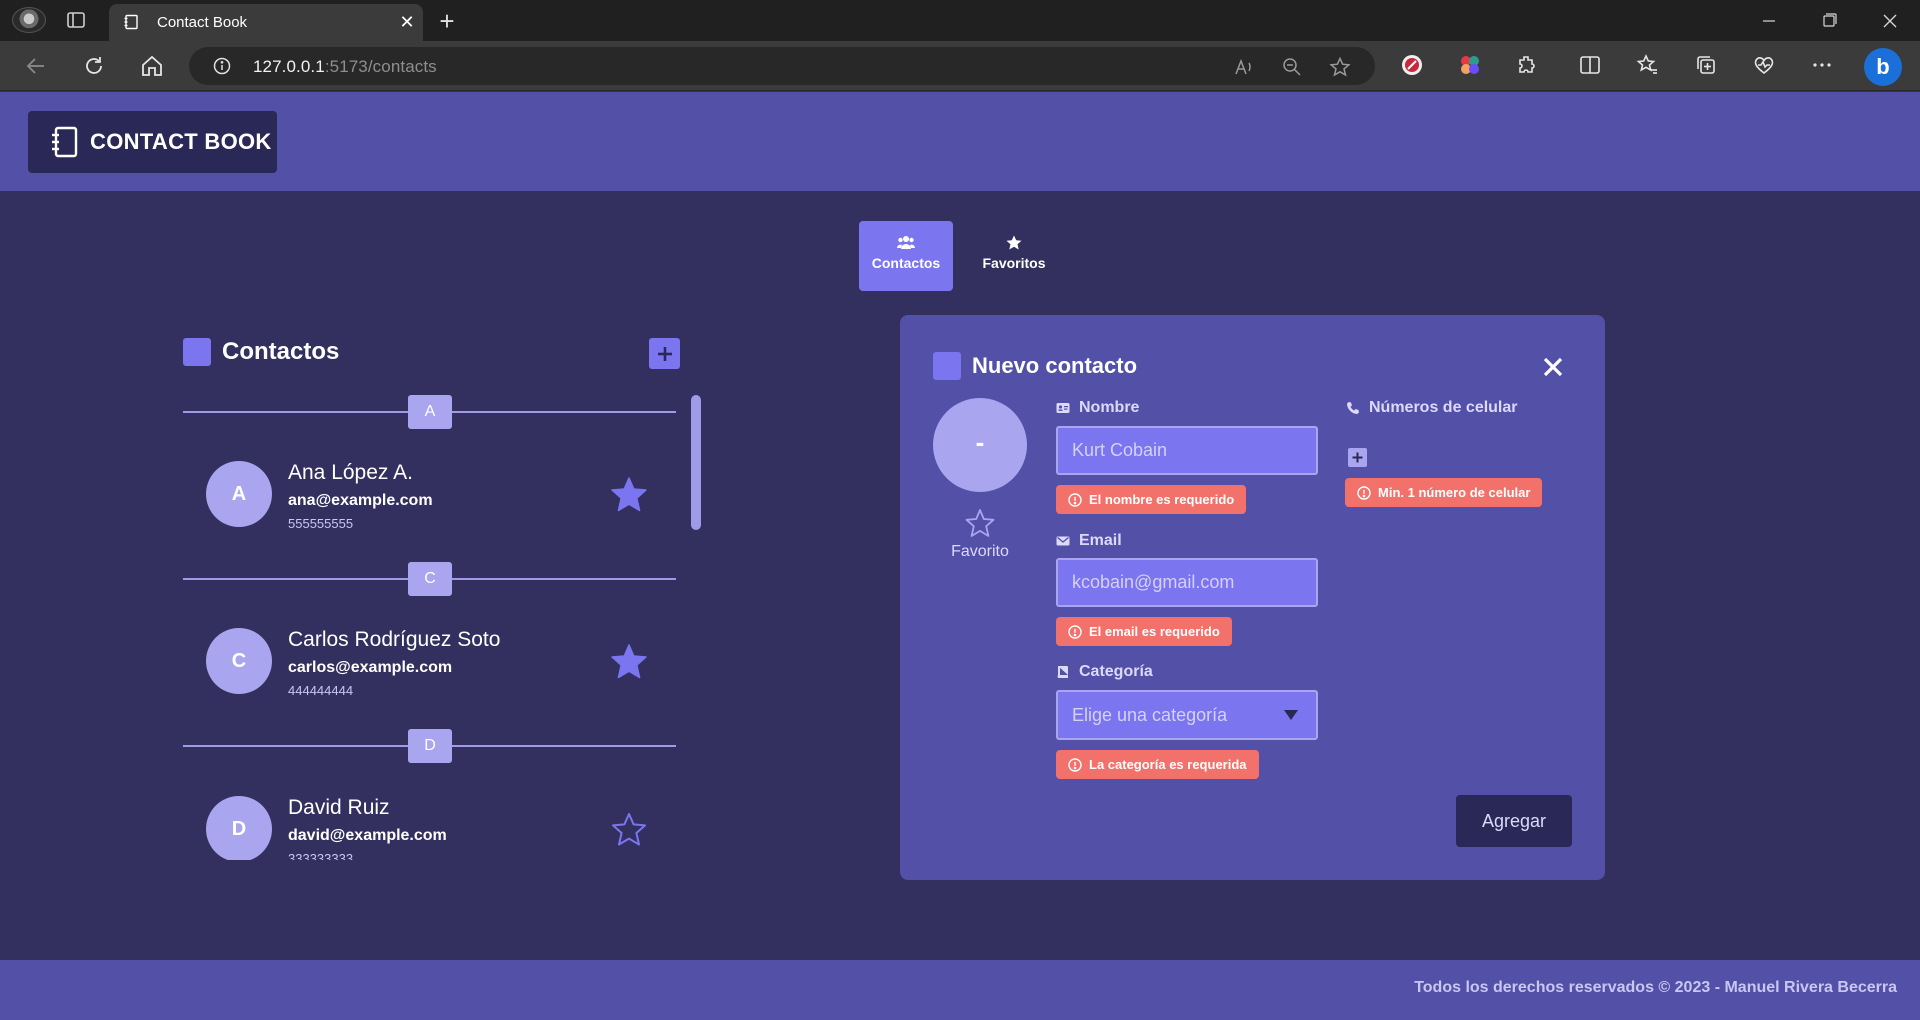 This screenshot has height=1020, width=1920. I want to click on letter-badge: A, so click(430, 412).